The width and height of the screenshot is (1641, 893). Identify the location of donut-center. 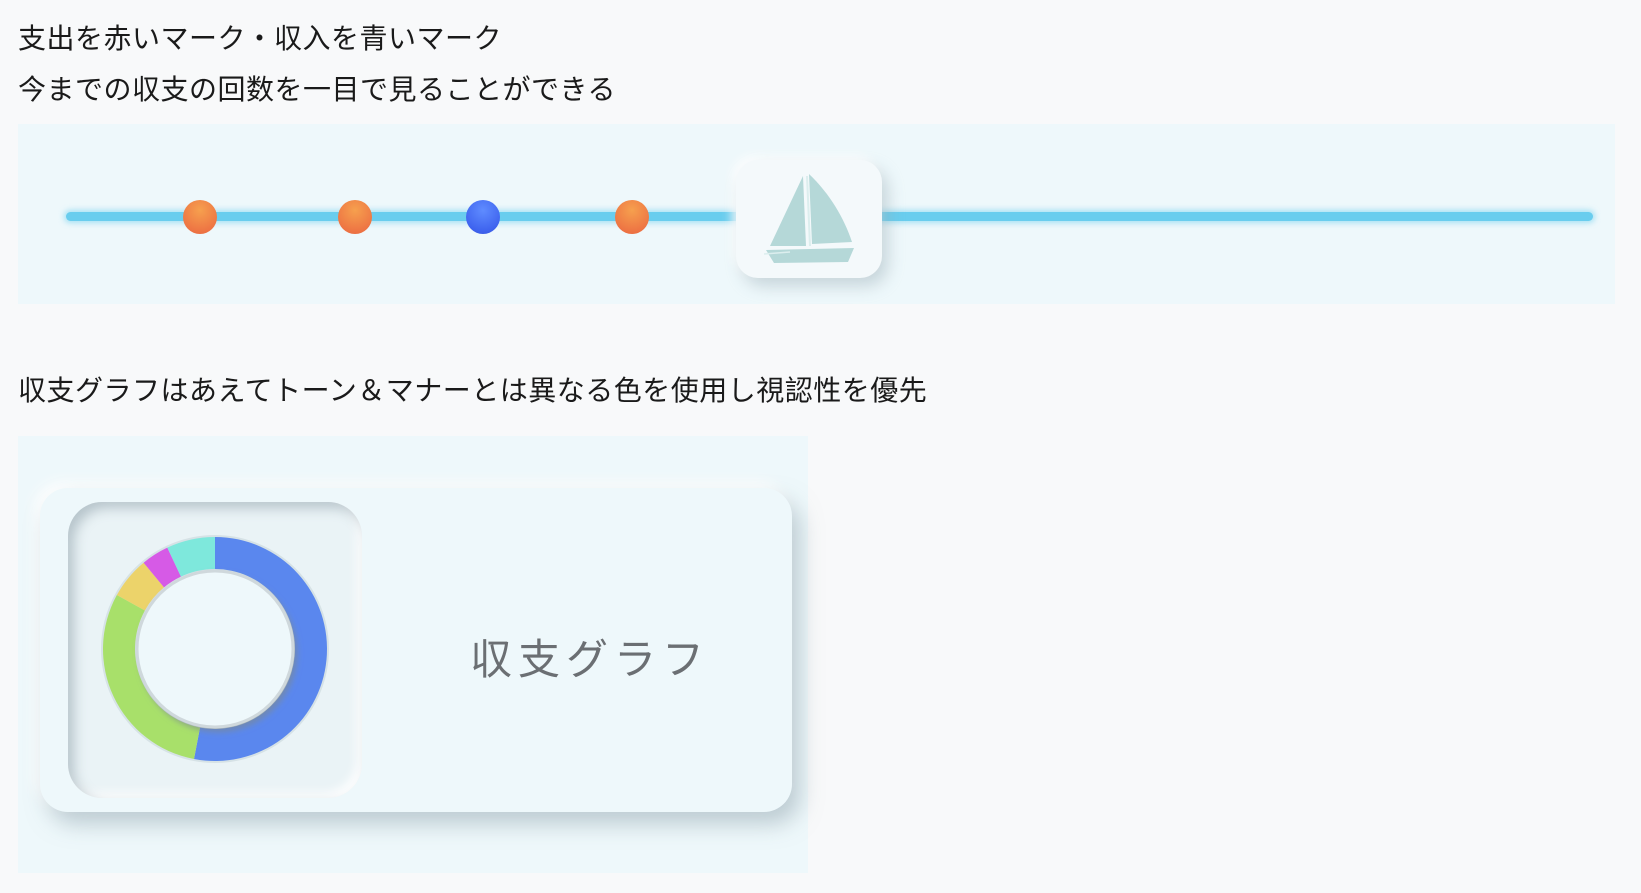
(215, 649).